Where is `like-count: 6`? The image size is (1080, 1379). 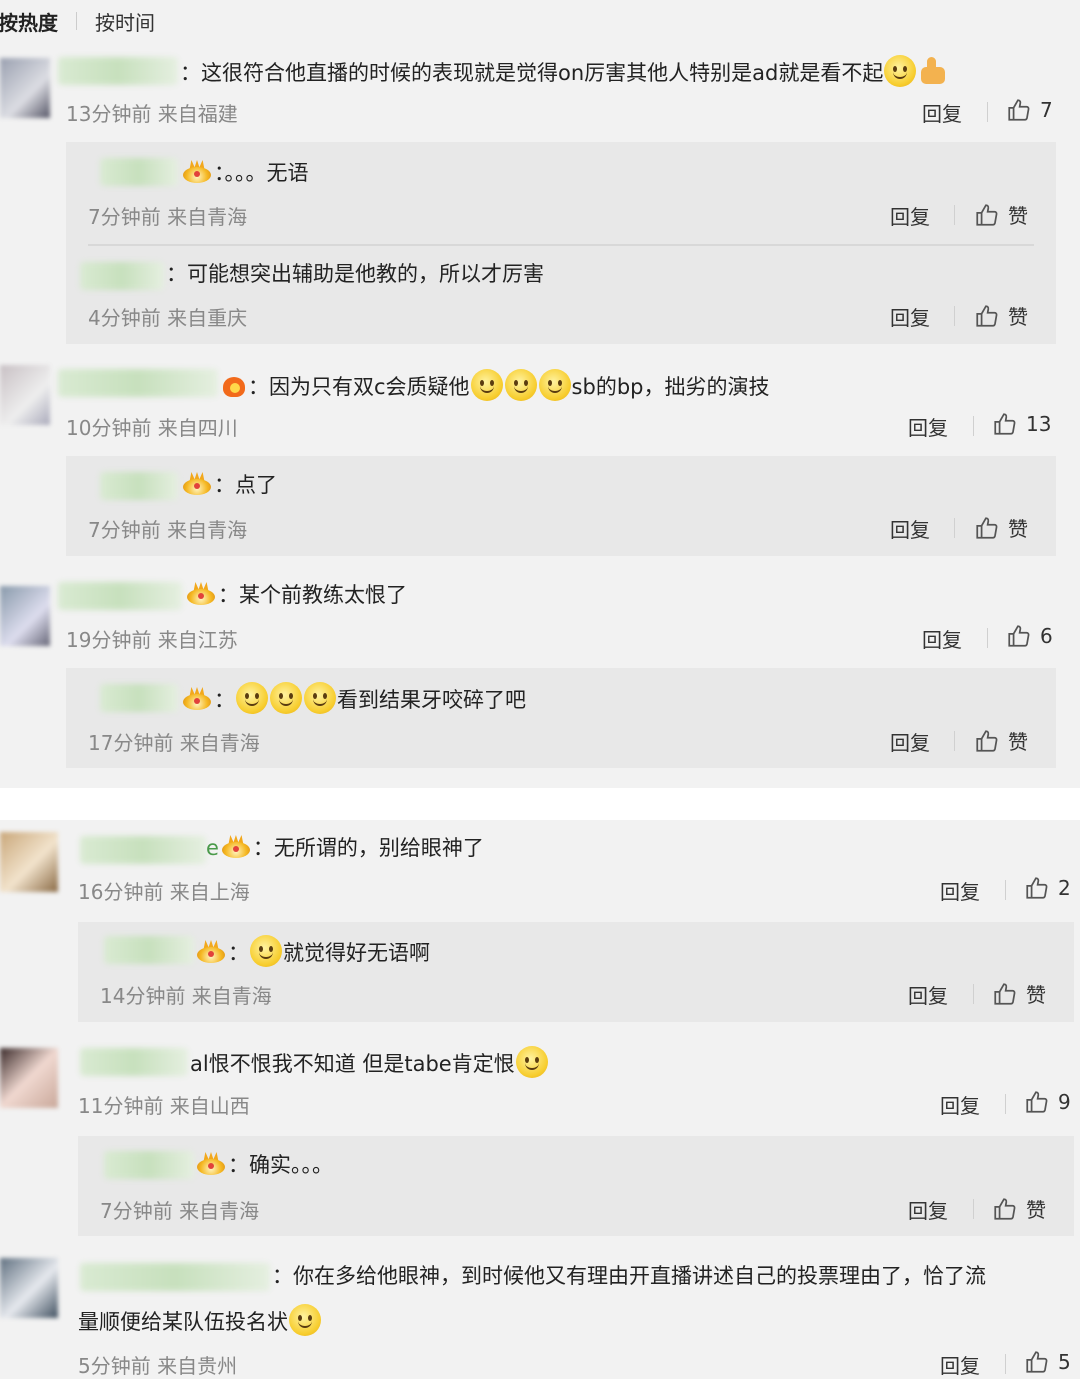 like-count: 6 is located at coordinates (1046, 636).